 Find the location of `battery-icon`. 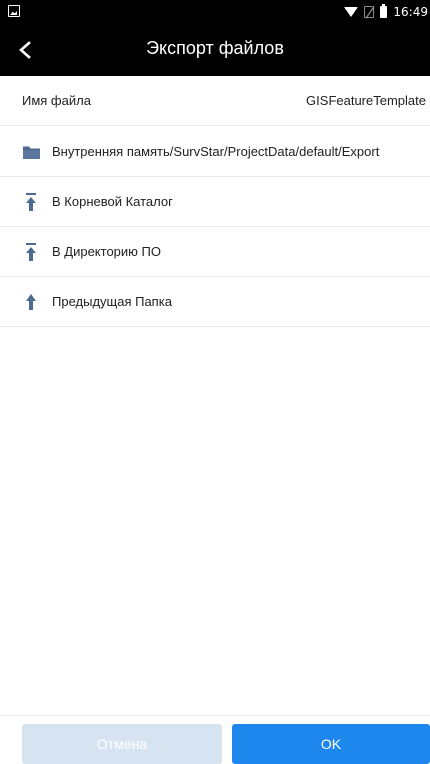

battery-icon is located at coordinates (384, 11).